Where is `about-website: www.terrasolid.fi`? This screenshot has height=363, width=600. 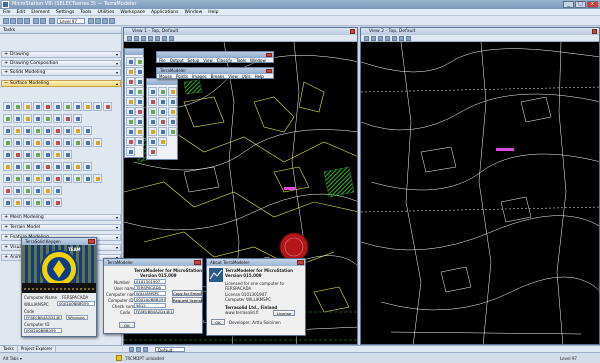 about-website: www.terrasolid.fi is located at coordinates (242, 312).